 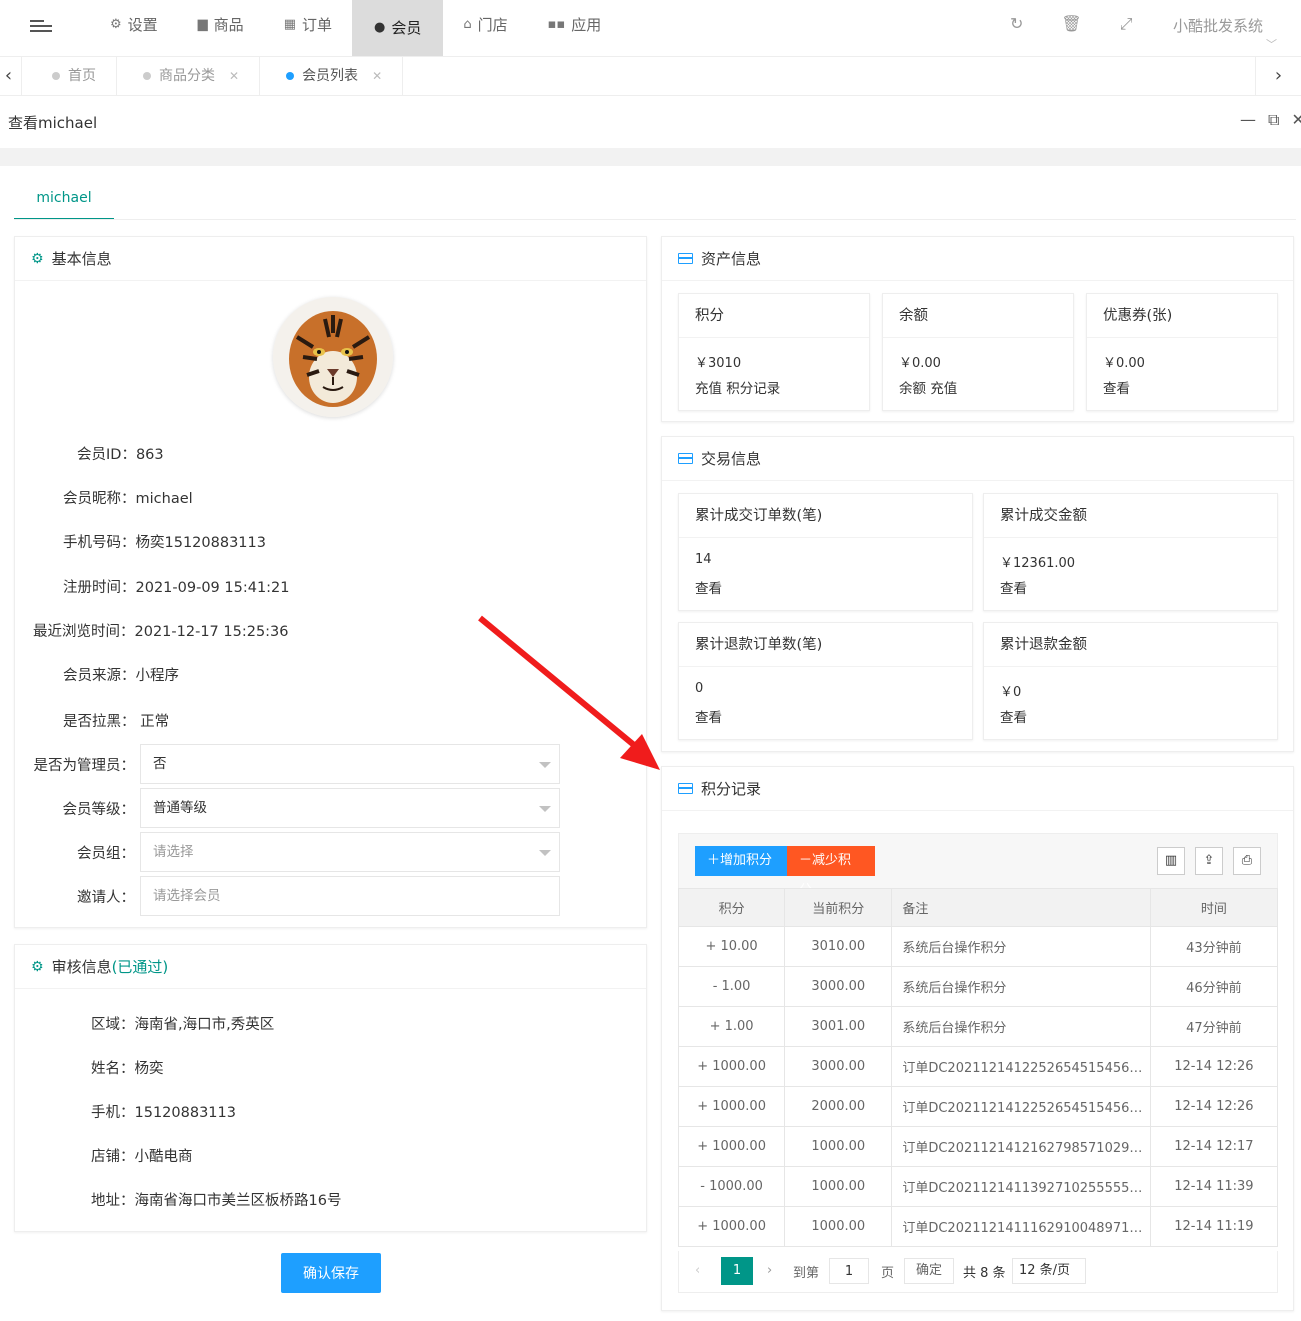 What do you see at coordinates (332, 76) in the screenshot?
I see `tab-member-list: 会员列表 ✕` at bounding box center [332, 76].